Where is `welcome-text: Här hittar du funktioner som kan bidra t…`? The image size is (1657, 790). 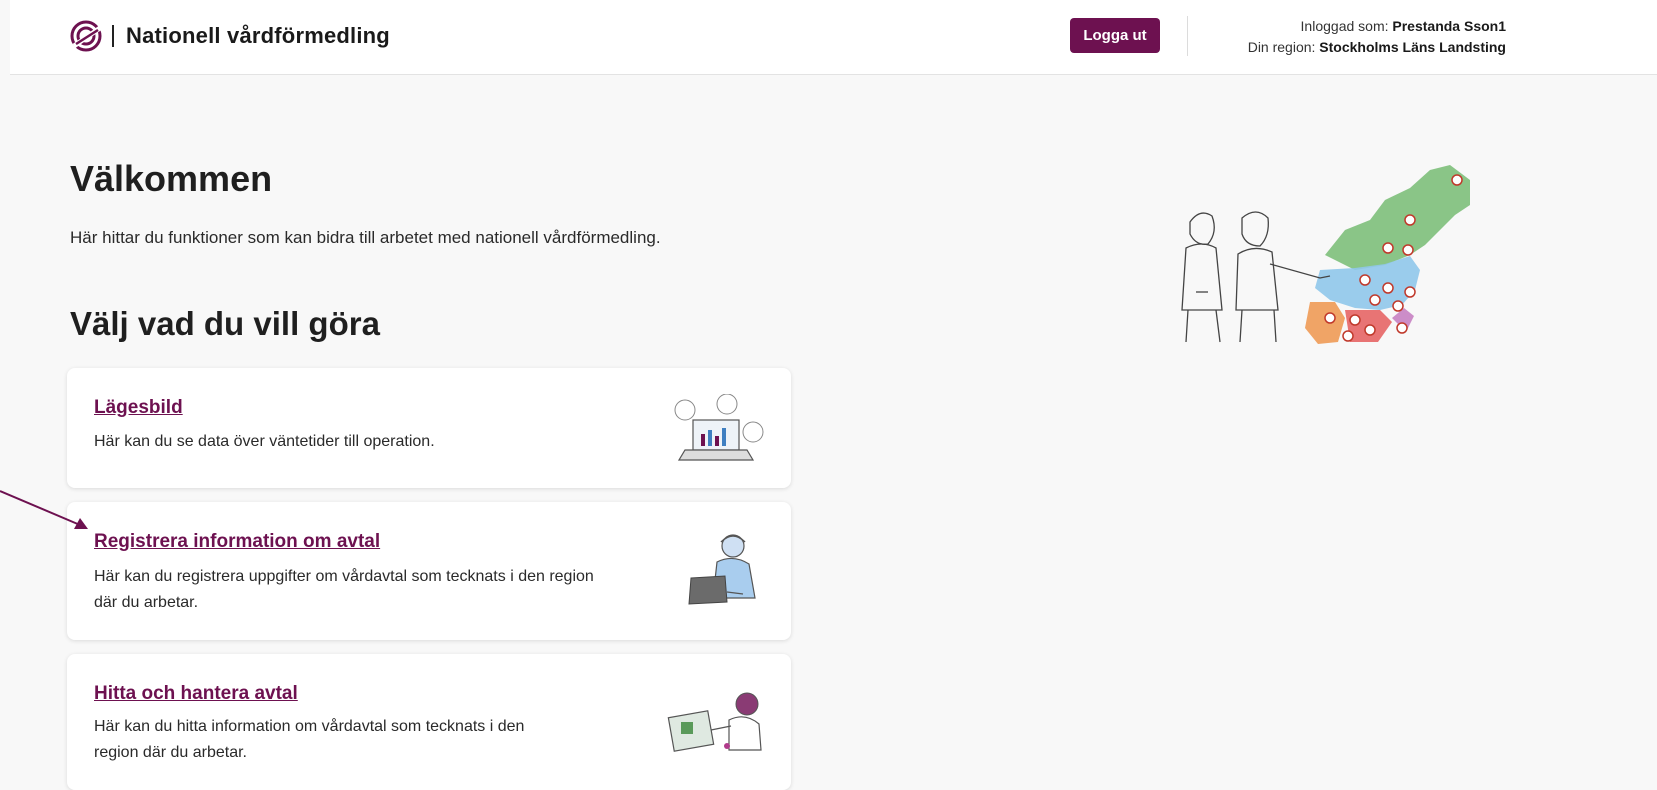
welcome-text: Här hittar du funktioner som kan bidra t… is located at coordinates (365, 237).